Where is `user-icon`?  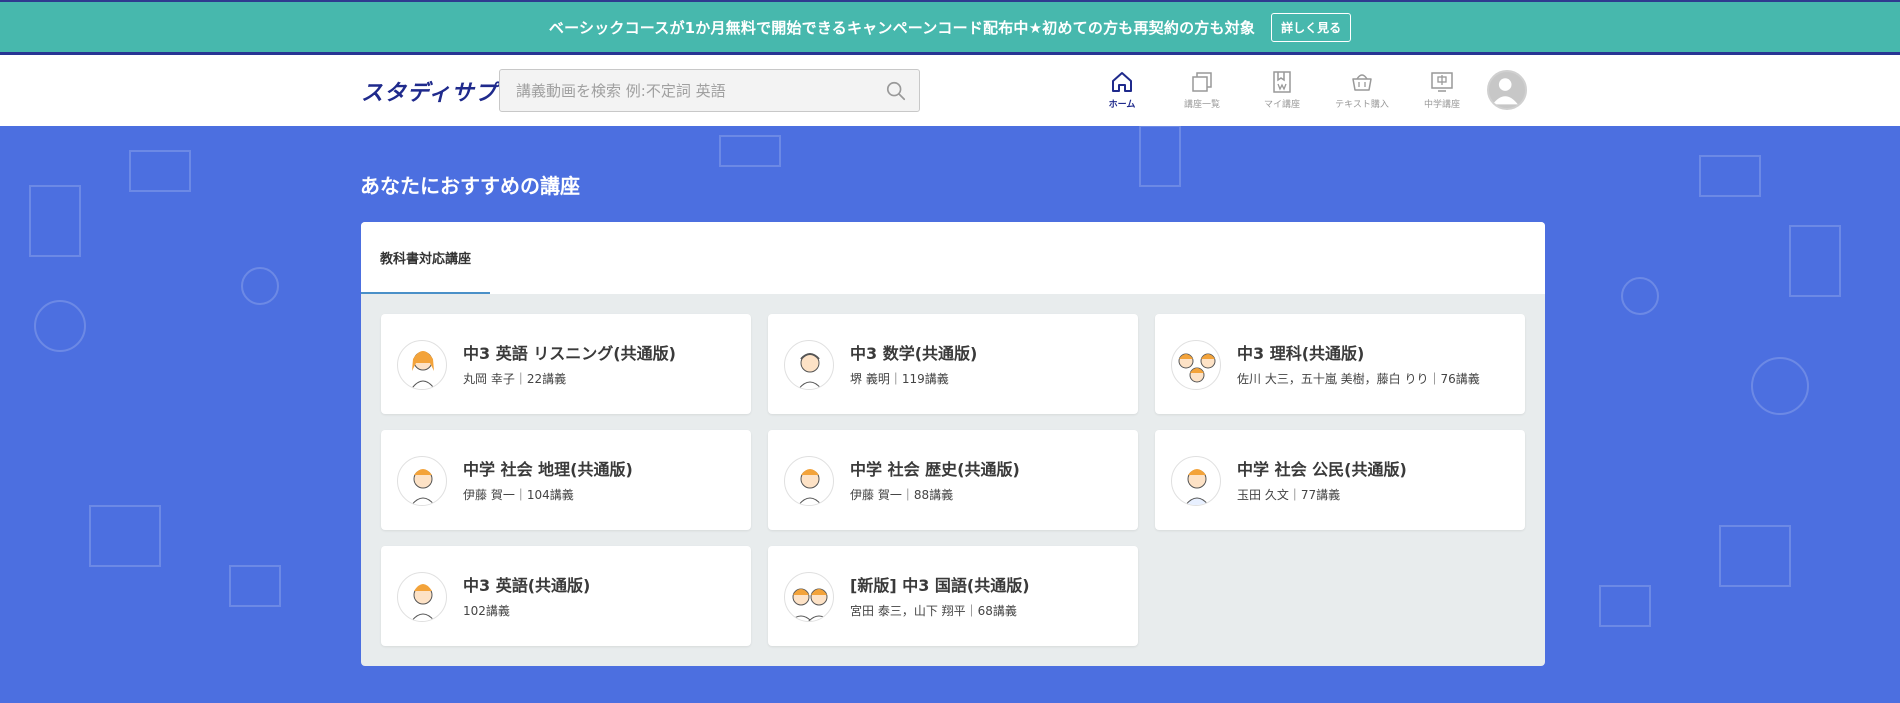 user-icon is located at coordinates (1505, 91).